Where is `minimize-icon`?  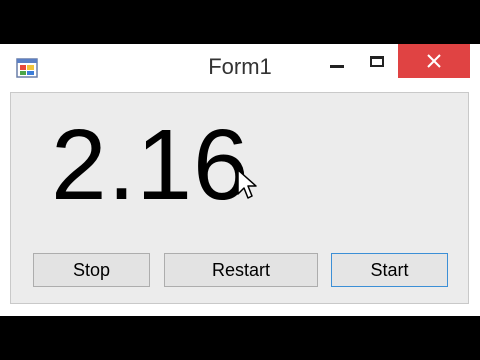
minimize-icon is located at coordinates (337, 66).